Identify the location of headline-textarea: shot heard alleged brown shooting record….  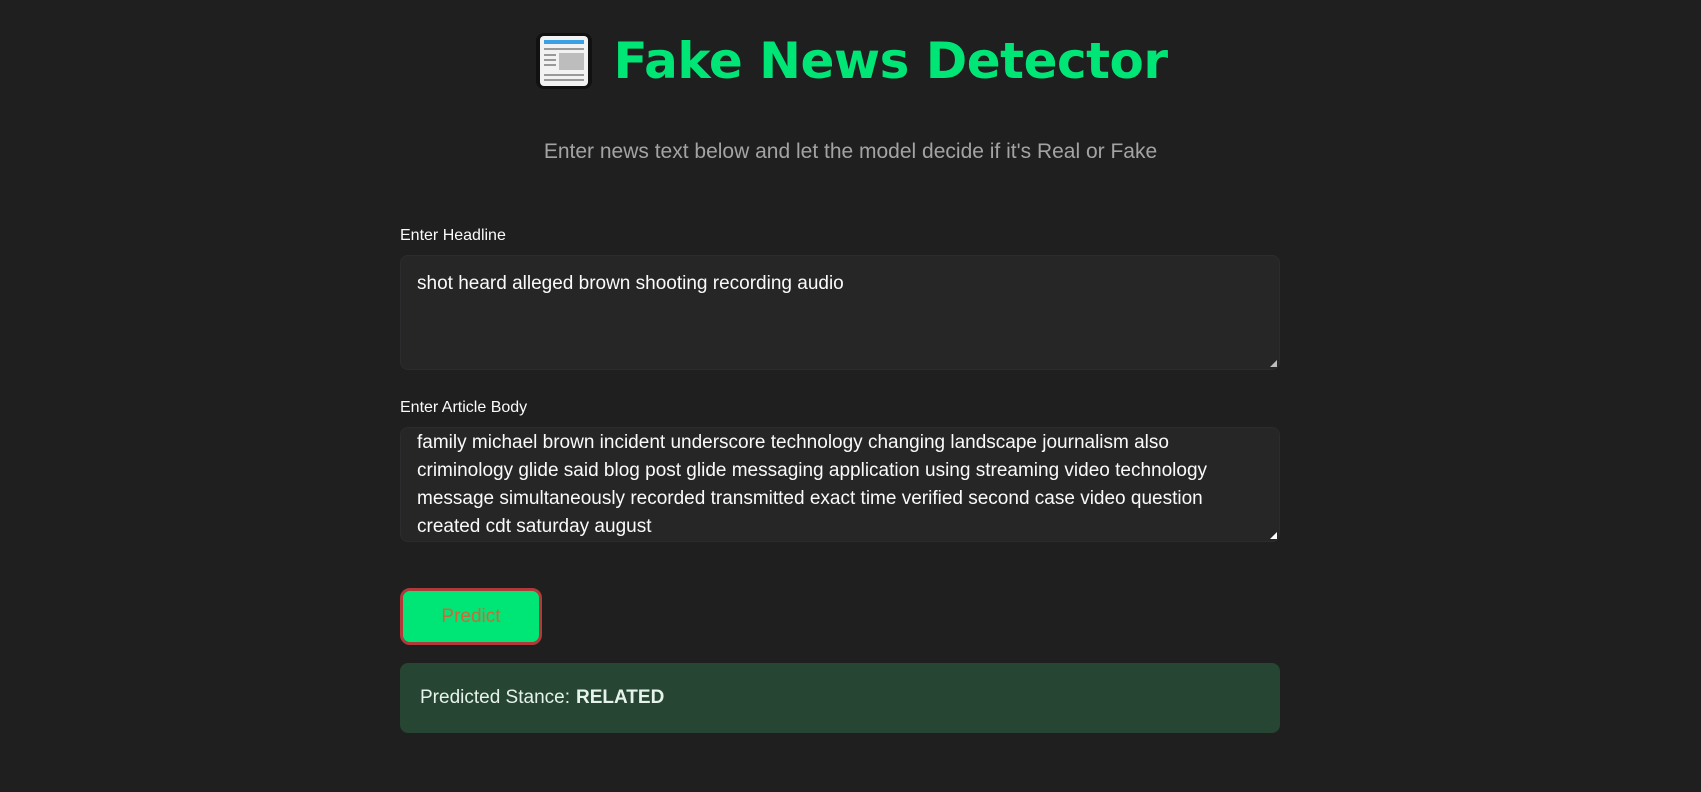
(840, 312).